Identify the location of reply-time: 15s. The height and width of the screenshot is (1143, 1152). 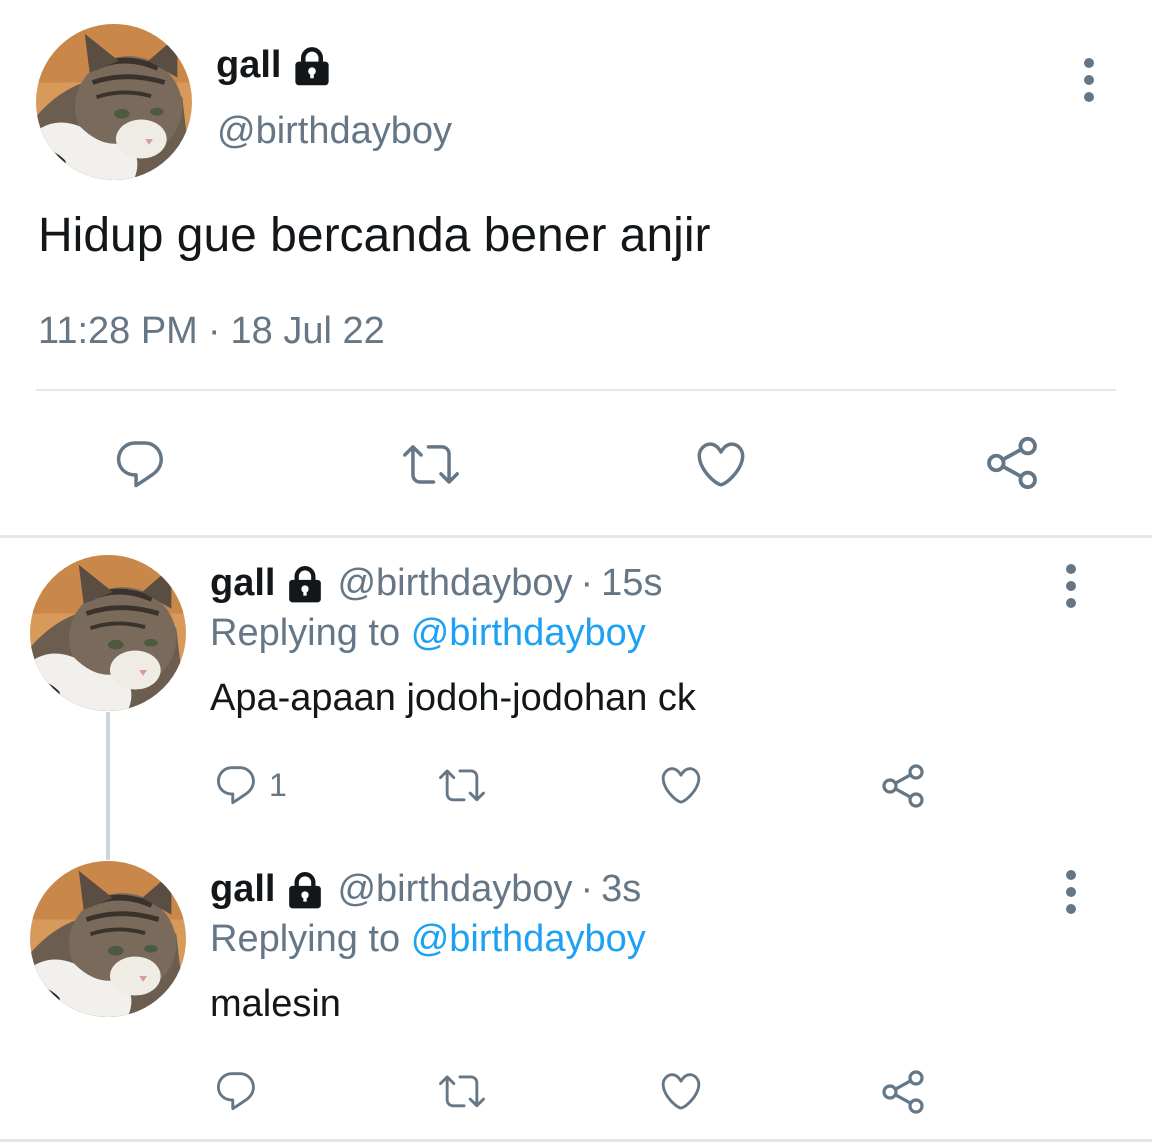
(632, 583).